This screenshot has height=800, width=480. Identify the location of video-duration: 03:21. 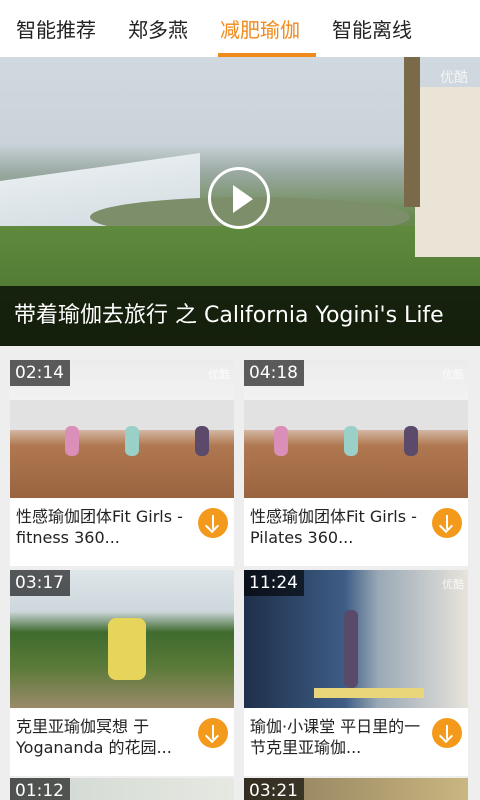
(274, 789).